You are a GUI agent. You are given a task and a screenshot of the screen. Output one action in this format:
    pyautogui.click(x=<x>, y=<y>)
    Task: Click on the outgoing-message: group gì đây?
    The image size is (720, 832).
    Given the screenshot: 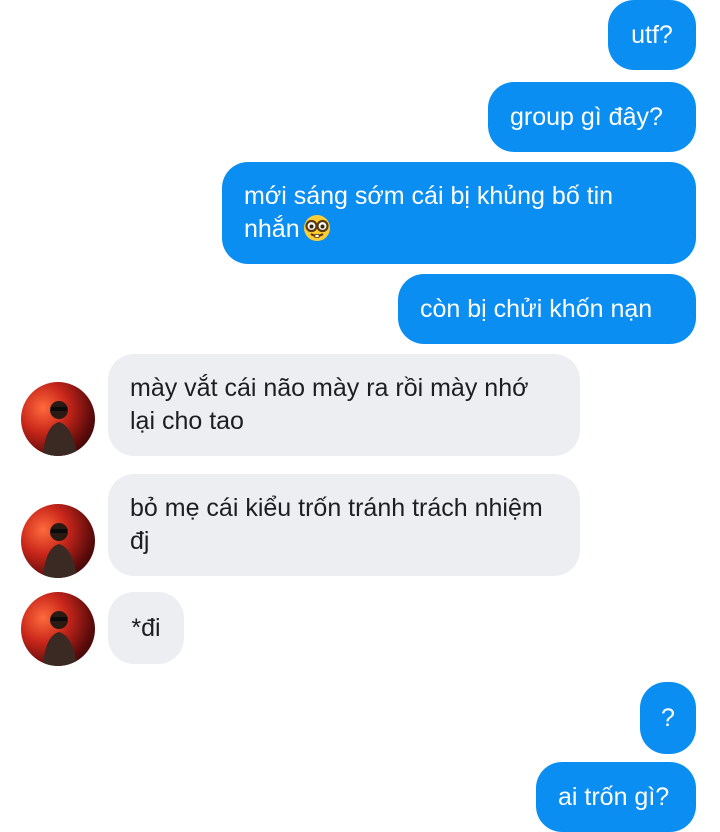 What is the action you would take?
    pyautogui.click(x=592, y=117)
    